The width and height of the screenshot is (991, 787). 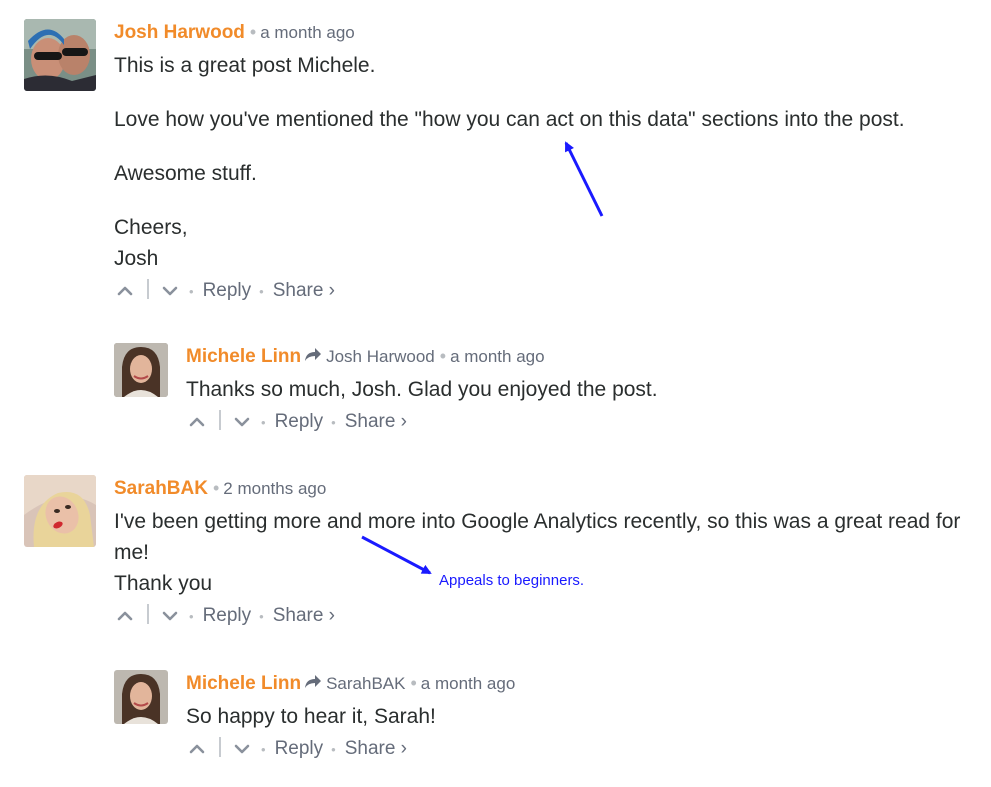 What do you see at coordinates (274, 488) in the screenshot?
I see `comment-timestamp: 2 months ago` at bounding box center [274, 488].